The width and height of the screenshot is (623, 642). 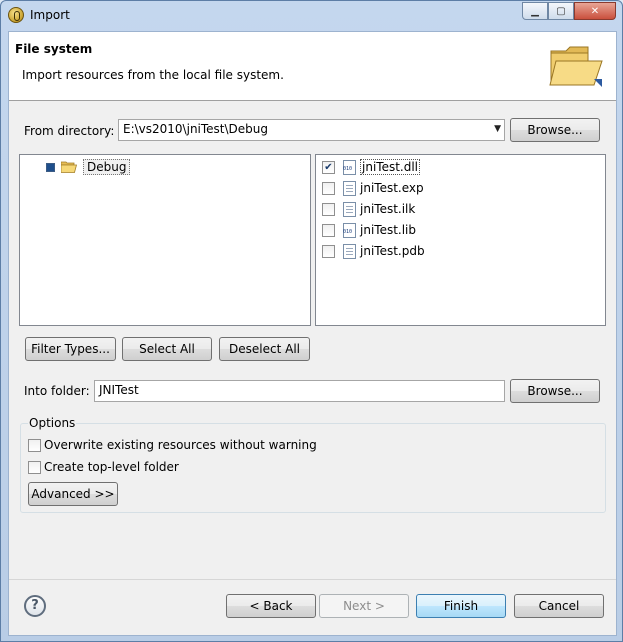 I want to click on top-level-folder-label: Create top-level folder, so click(x=111, y=467).